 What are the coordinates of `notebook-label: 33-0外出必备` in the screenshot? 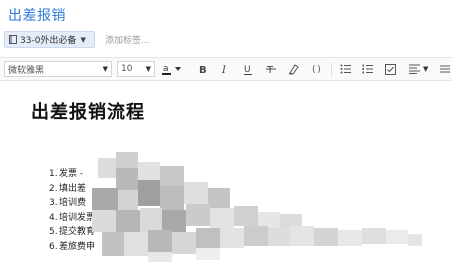 It's located at (48, 41).